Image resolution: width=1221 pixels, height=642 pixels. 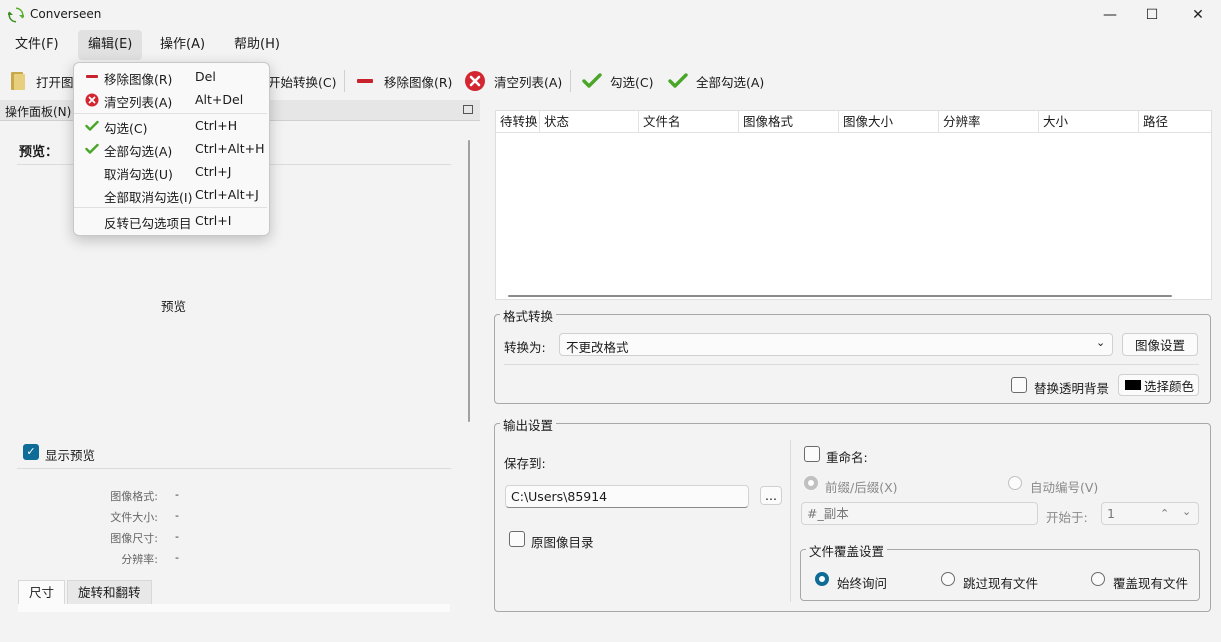 What do you see at coordinates (171, 125) in the screenshot?
I see `menu-item-check: 勾选(C) Ctrl+H` at bounding box center [171, 125].